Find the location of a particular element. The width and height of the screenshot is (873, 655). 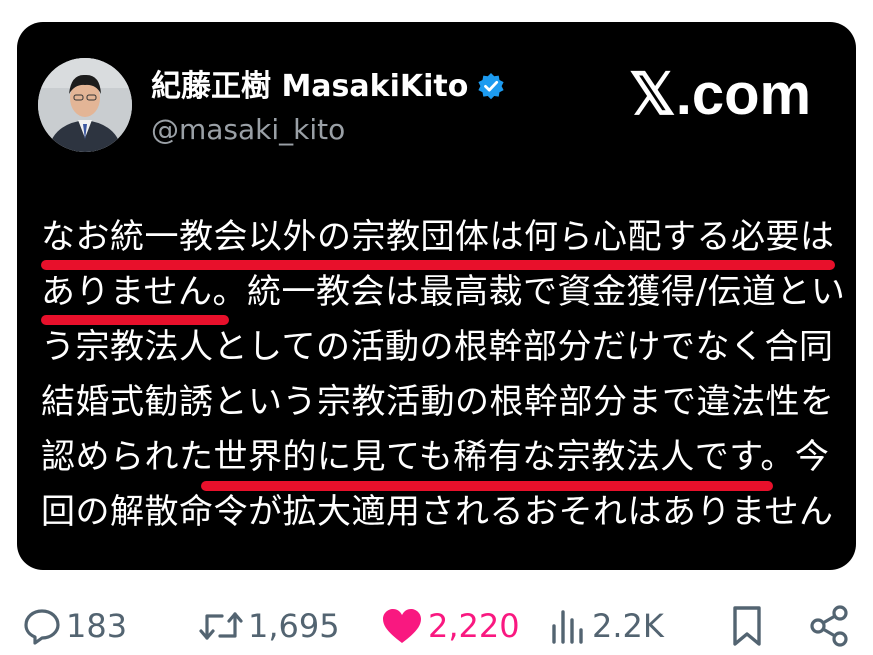

post-text-line: う宗教法人としての活動の根幹部分だけでなく合同 is located at coordinates (437, 347).